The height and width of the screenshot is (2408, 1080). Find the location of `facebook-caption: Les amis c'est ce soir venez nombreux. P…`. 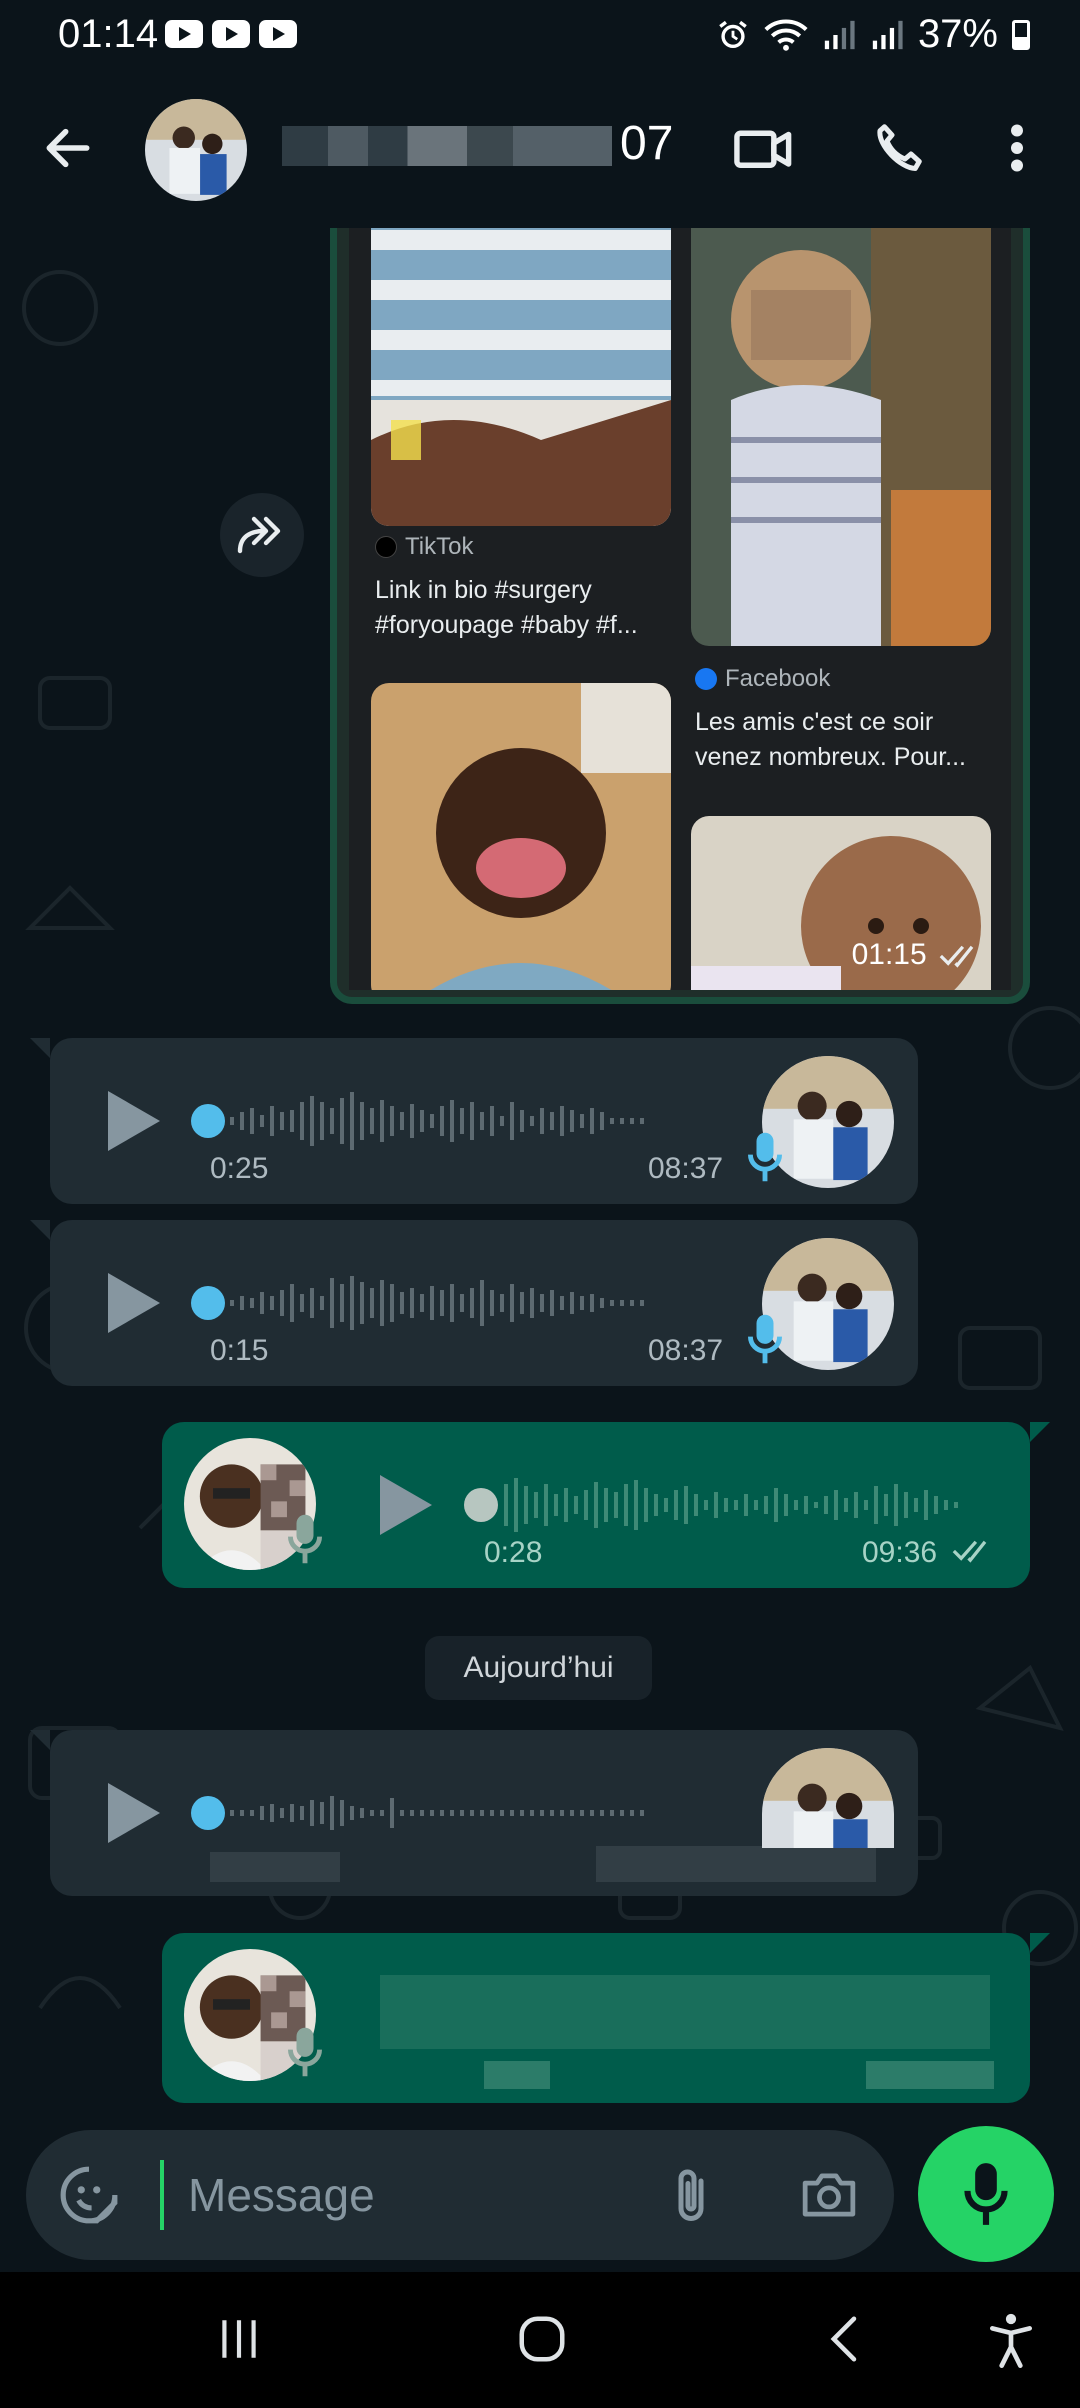

facebook-caption: Les amis c'est ce soir venez nombreux. P… is located at coordinates (830, 739).